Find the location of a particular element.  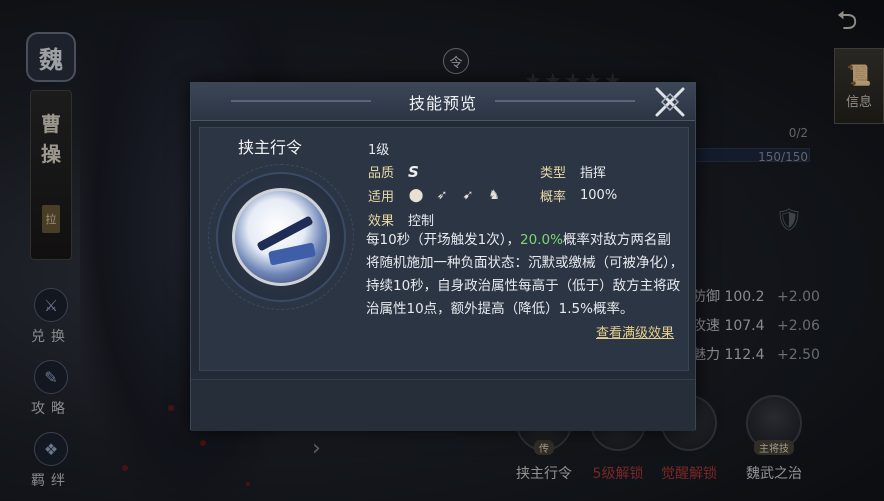

type-value: 指挥 is located at coordinates (593, 173).